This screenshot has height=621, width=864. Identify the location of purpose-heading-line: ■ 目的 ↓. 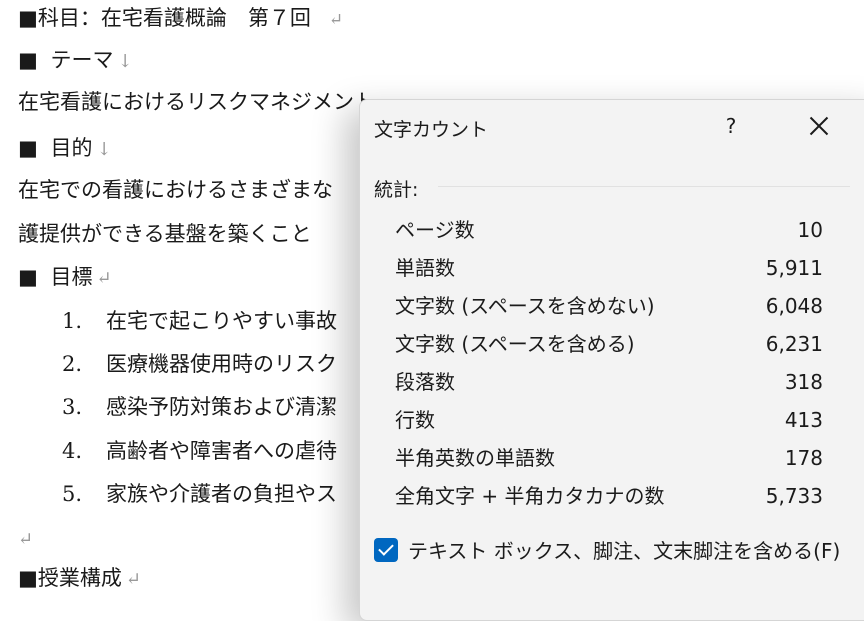
(65, 149).